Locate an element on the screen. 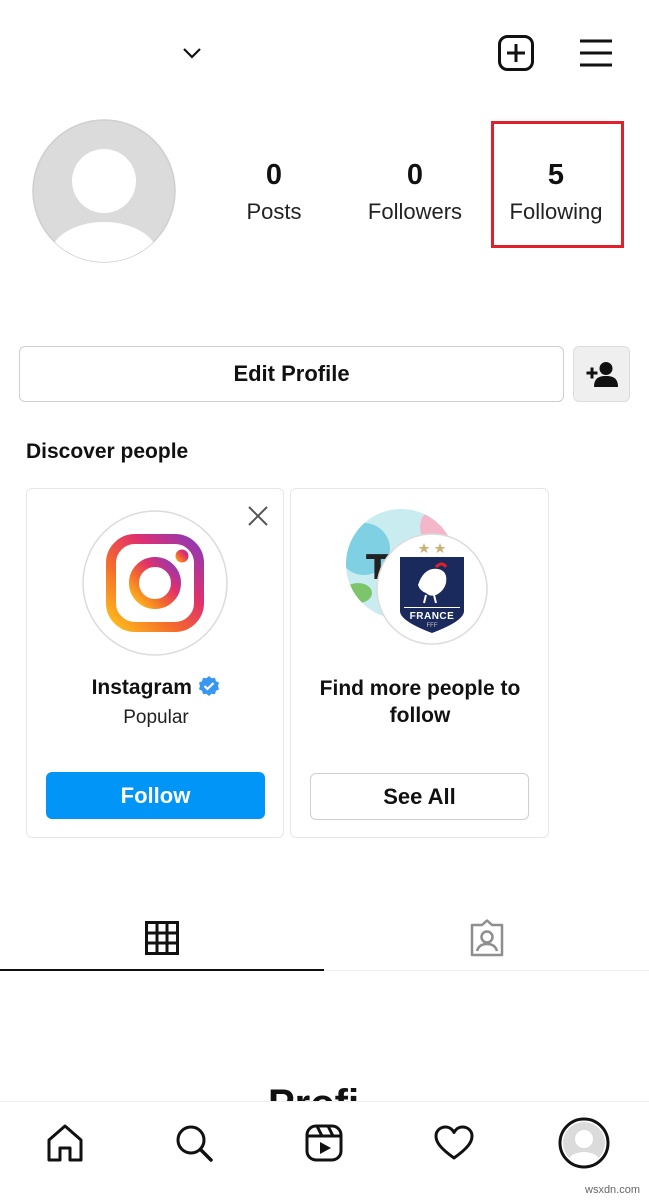  suggestion-name-row: Instagram is located at coordinates (156, 687).